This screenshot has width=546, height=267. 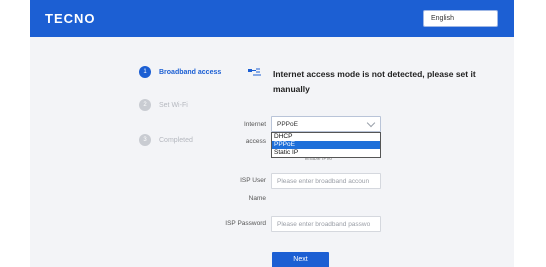 What do you see at coordinates (460, 18) in the screenshot?
I see `language-select: English` at bounding box center [460, 18].